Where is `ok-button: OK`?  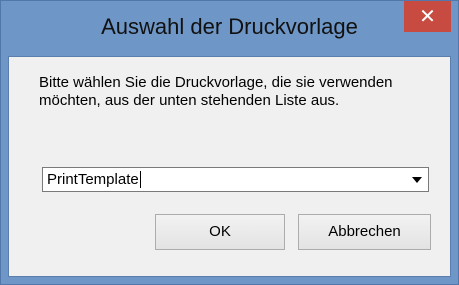 ok-button: OK is located at coordinates (220, 232).